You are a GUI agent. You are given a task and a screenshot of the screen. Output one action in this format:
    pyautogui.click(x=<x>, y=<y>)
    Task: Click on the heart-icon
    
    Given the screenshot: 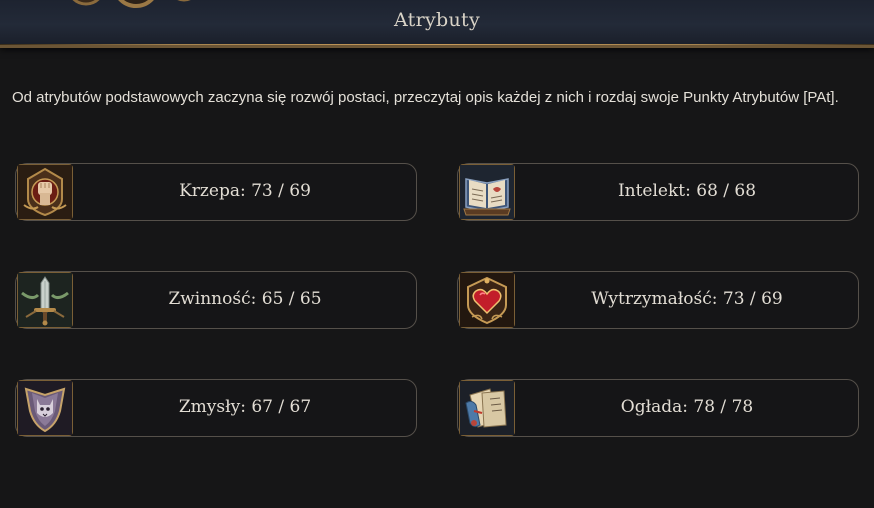 What is the action you would take?
    pyautogui.click(x=487, y=300)
    